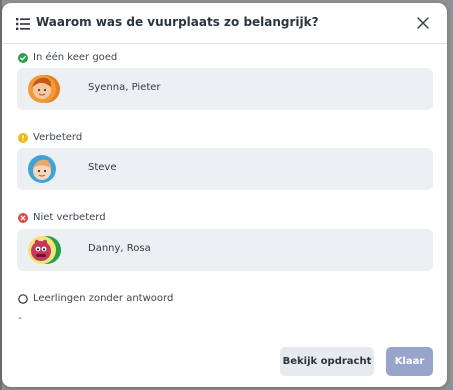  I want to click on section-label-improved: Verbeterd, so click(50, 137).